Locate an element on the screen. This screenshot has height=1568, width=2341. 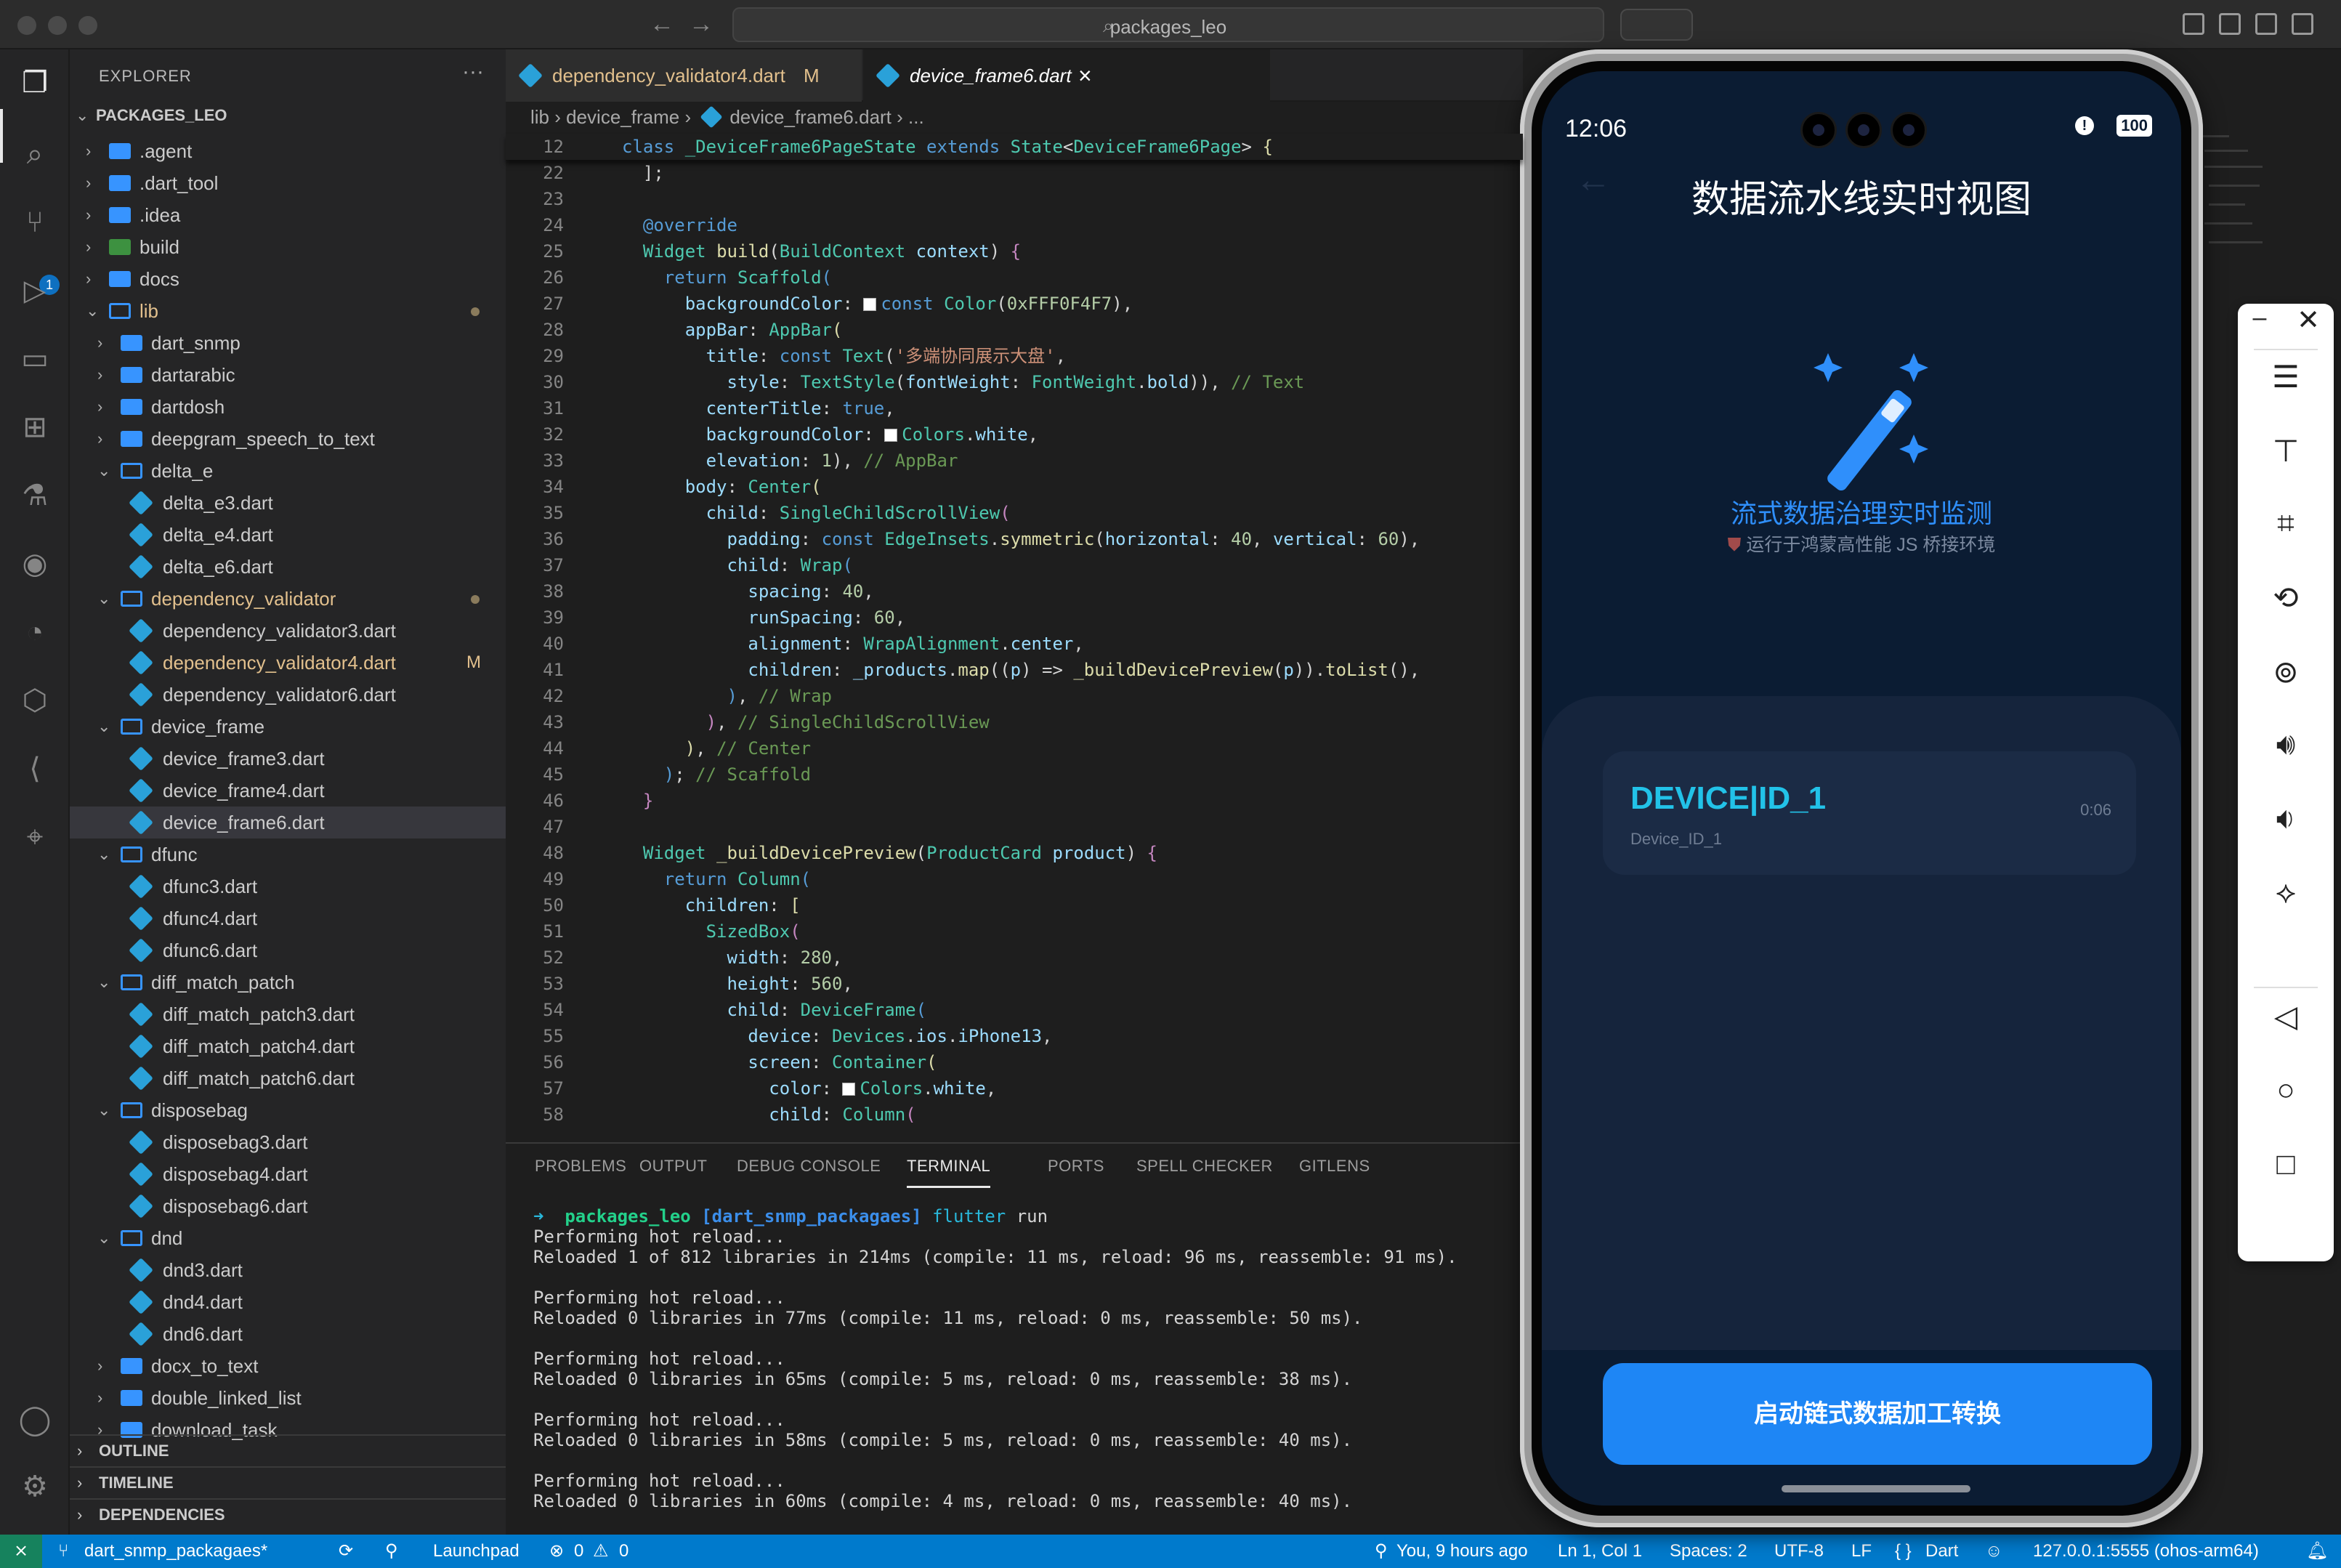
code-line: 23 is located at coordinates (1014, 199).